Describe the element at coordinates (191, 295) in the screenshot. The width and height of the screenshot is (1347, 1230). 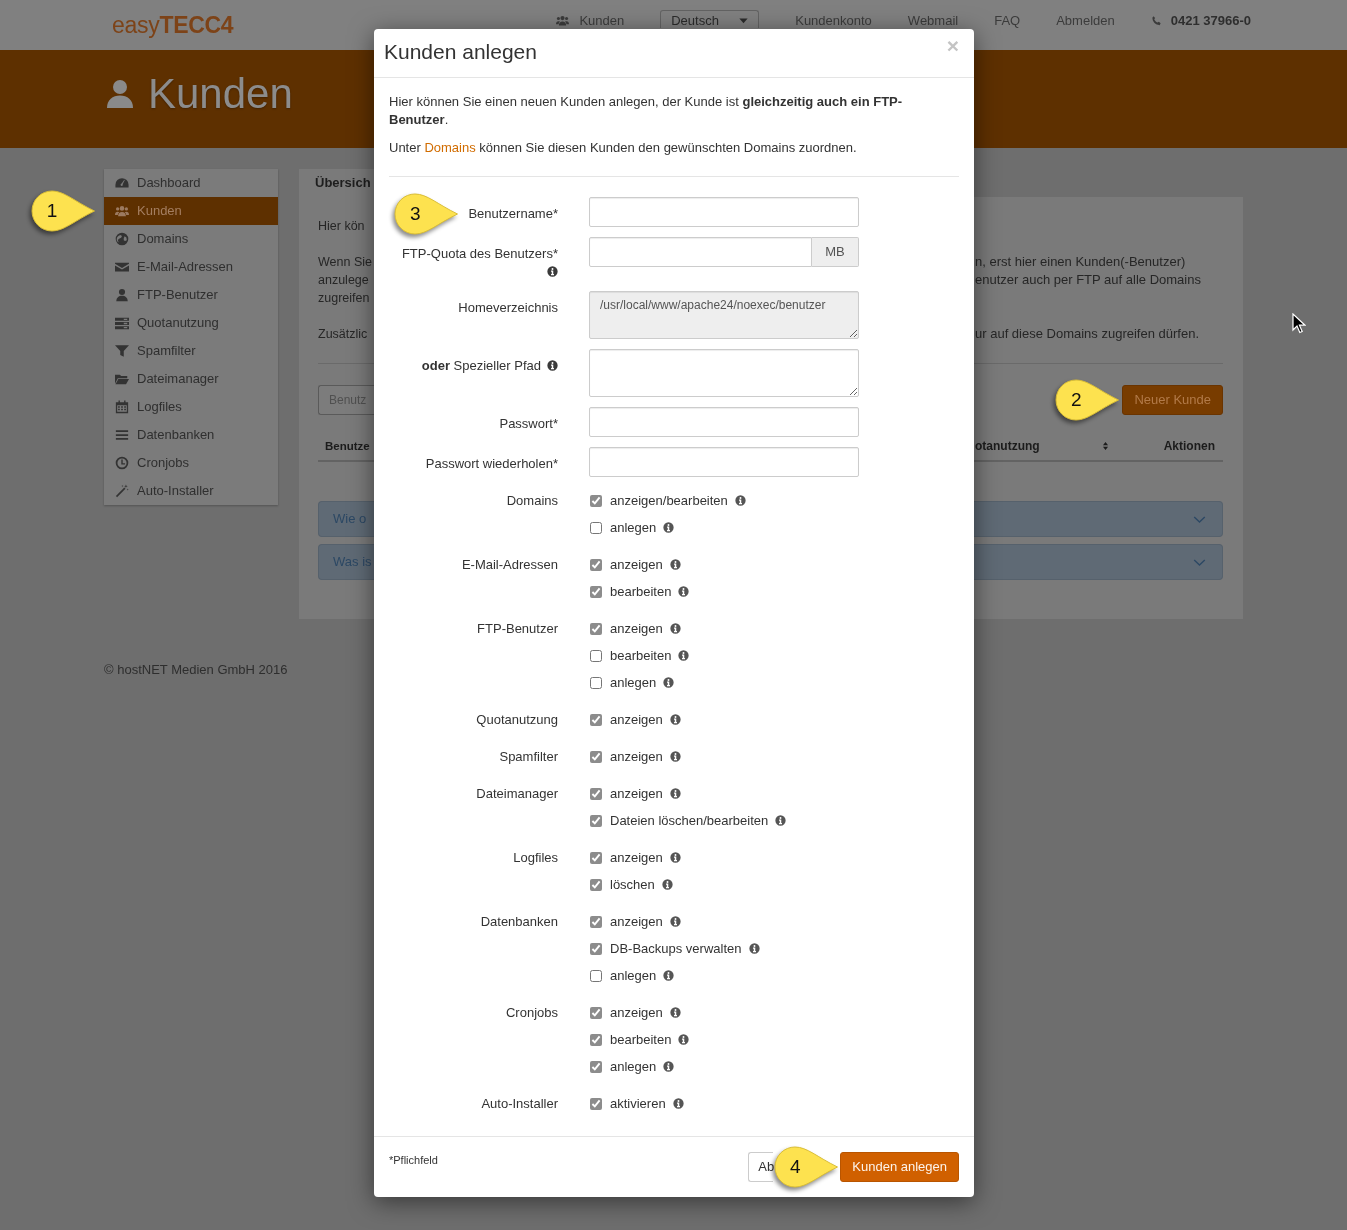
I see `sidebar-item: FTP-Benutzer` at that location.